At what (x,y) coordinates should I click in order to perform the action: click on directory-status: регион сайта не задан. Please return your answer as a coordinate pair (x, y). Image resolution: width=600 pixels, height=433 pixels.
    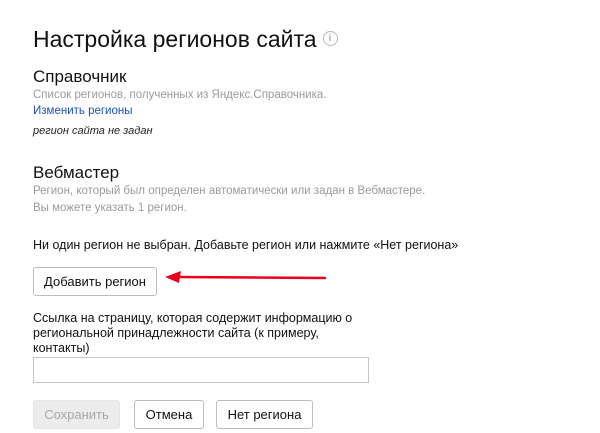
    Looking at the image, I should click on (93, 131).